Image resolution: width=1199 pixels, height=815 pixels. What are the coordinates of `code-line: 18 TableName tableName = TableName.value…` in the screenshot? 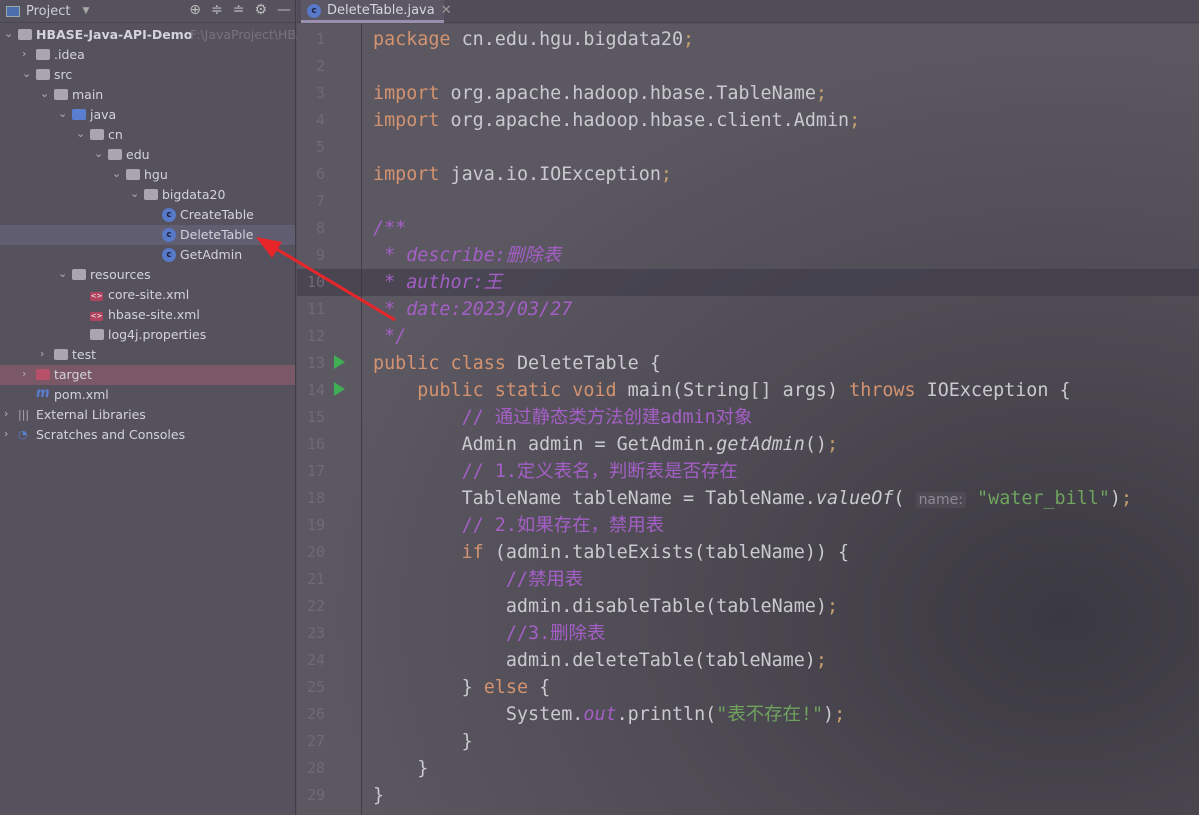 It's located at (748, 498).